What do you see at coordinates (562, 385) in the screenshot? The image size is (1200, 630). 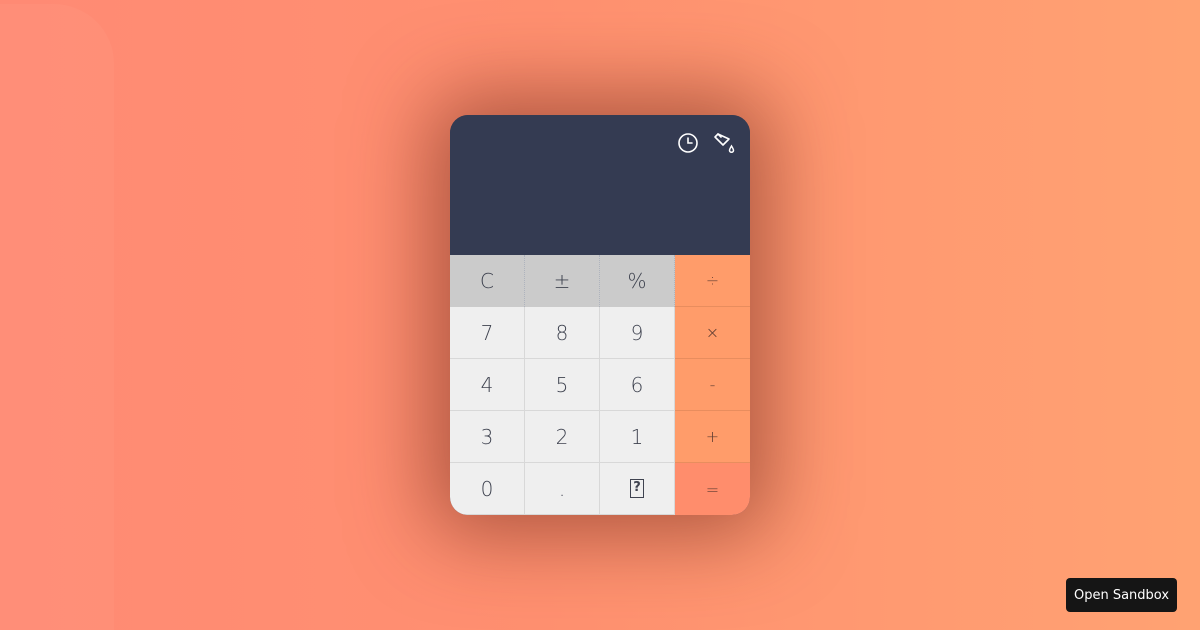 I see `digit-5-button: 5` at bounding box center [562, 385].